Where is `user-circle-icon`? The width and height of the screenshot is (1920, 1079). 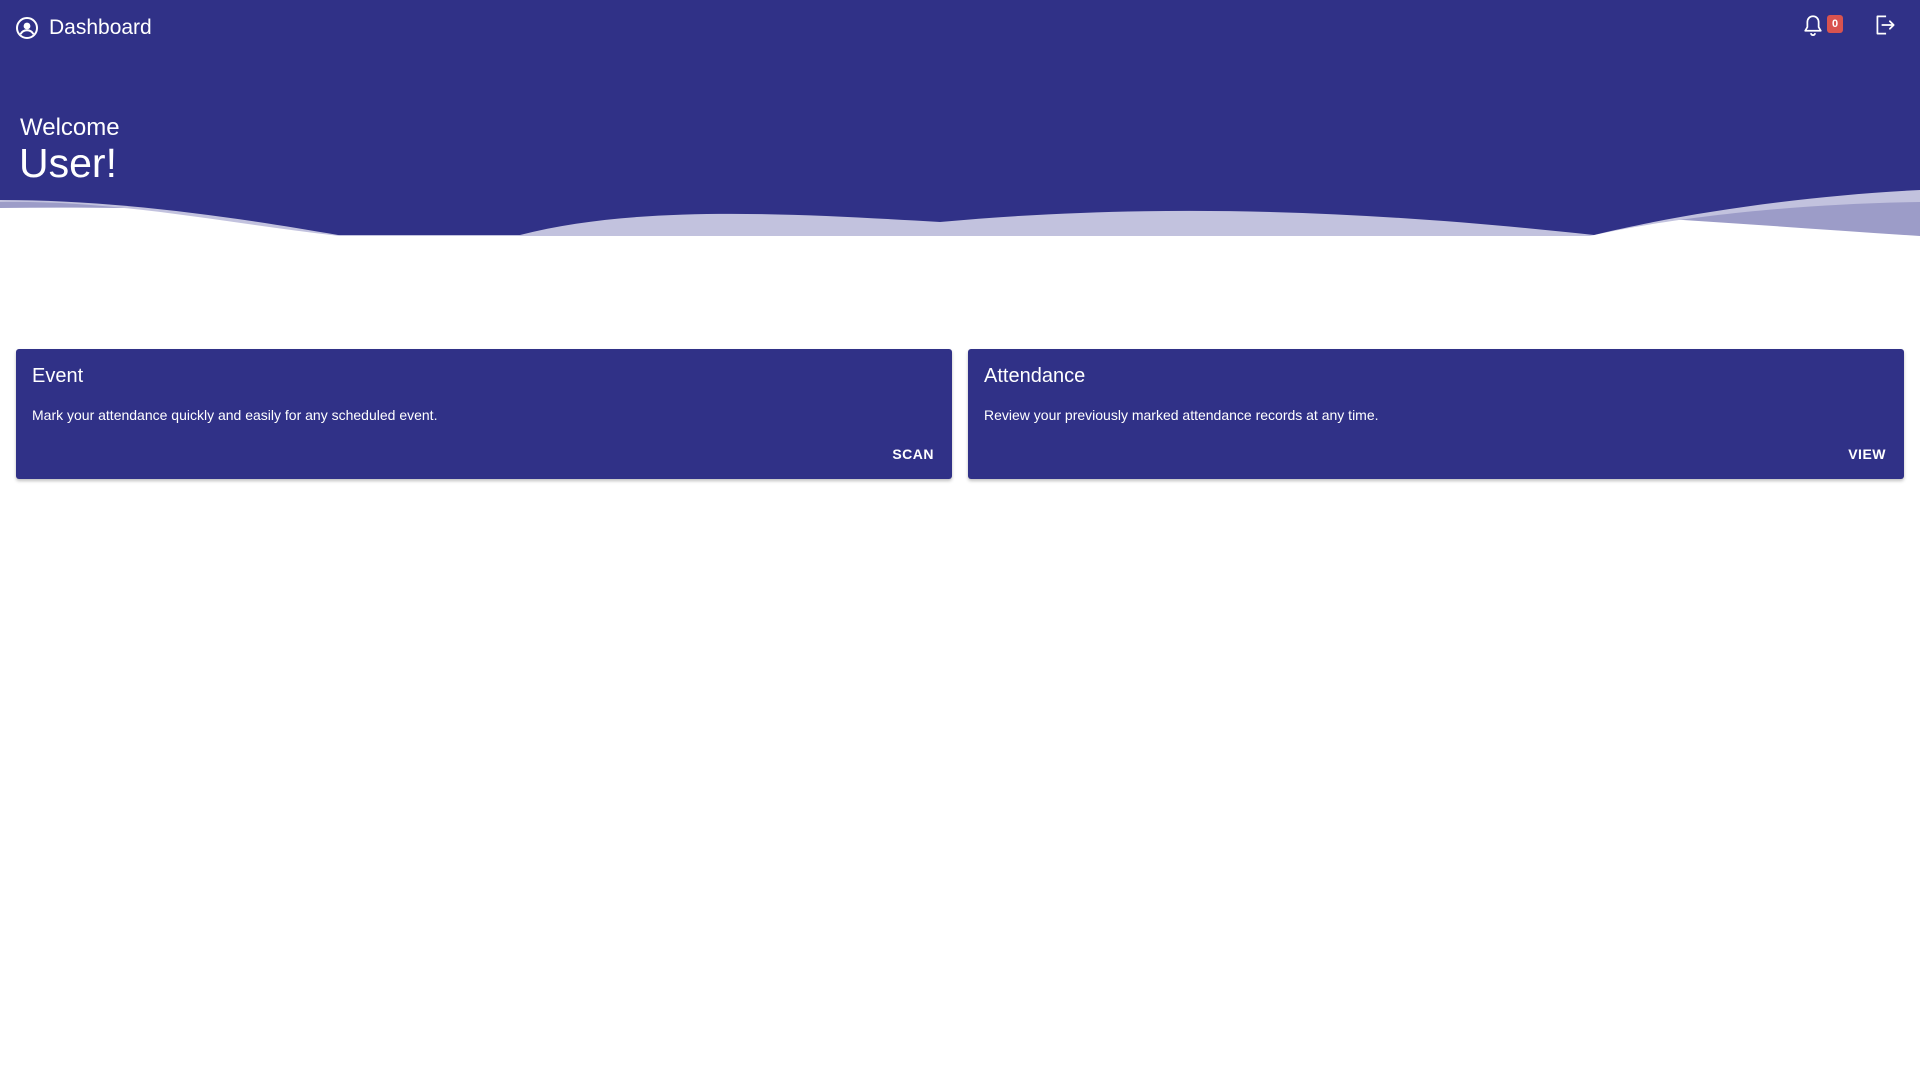 user-circle-icon is located at coordinates (27, 28).